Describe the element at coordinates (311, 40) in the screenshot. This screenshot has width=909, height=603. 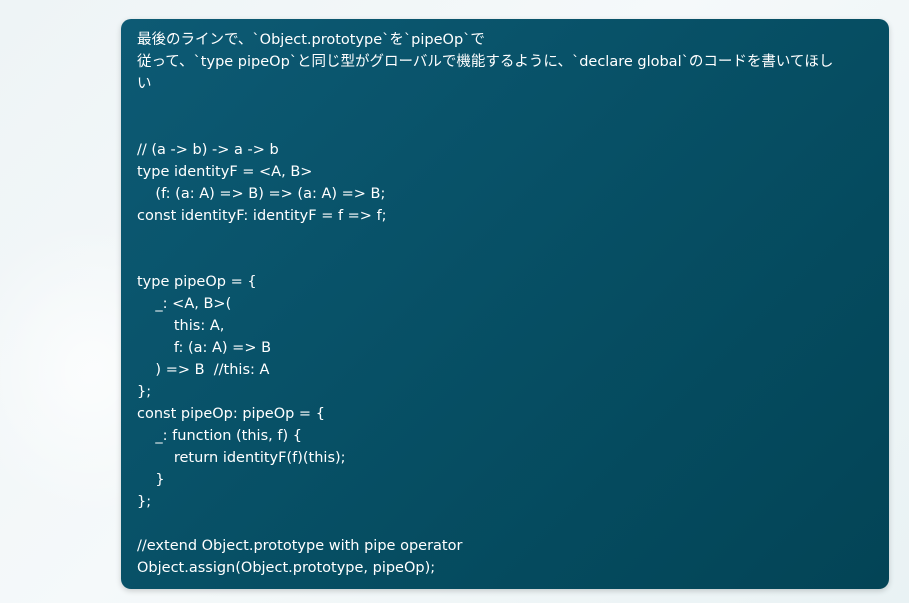
I see `message-line: 最後のラインで、`Object.prototype`を`pipeOp`で` at that location.